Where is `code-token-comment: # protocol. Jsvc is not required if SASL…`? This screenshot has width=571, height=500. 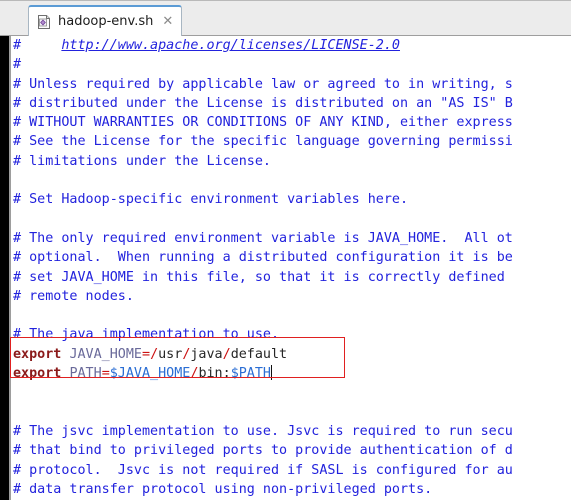
code-token-comment: # protocol. Jsvc is not required if SASL… is located at coordinates (263, 470).